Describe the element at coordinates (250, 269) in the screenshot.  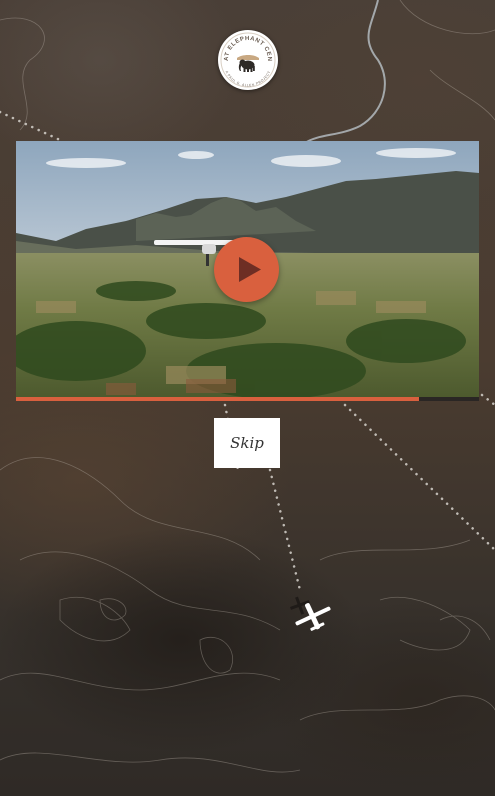
I see `play-icon` at that location.